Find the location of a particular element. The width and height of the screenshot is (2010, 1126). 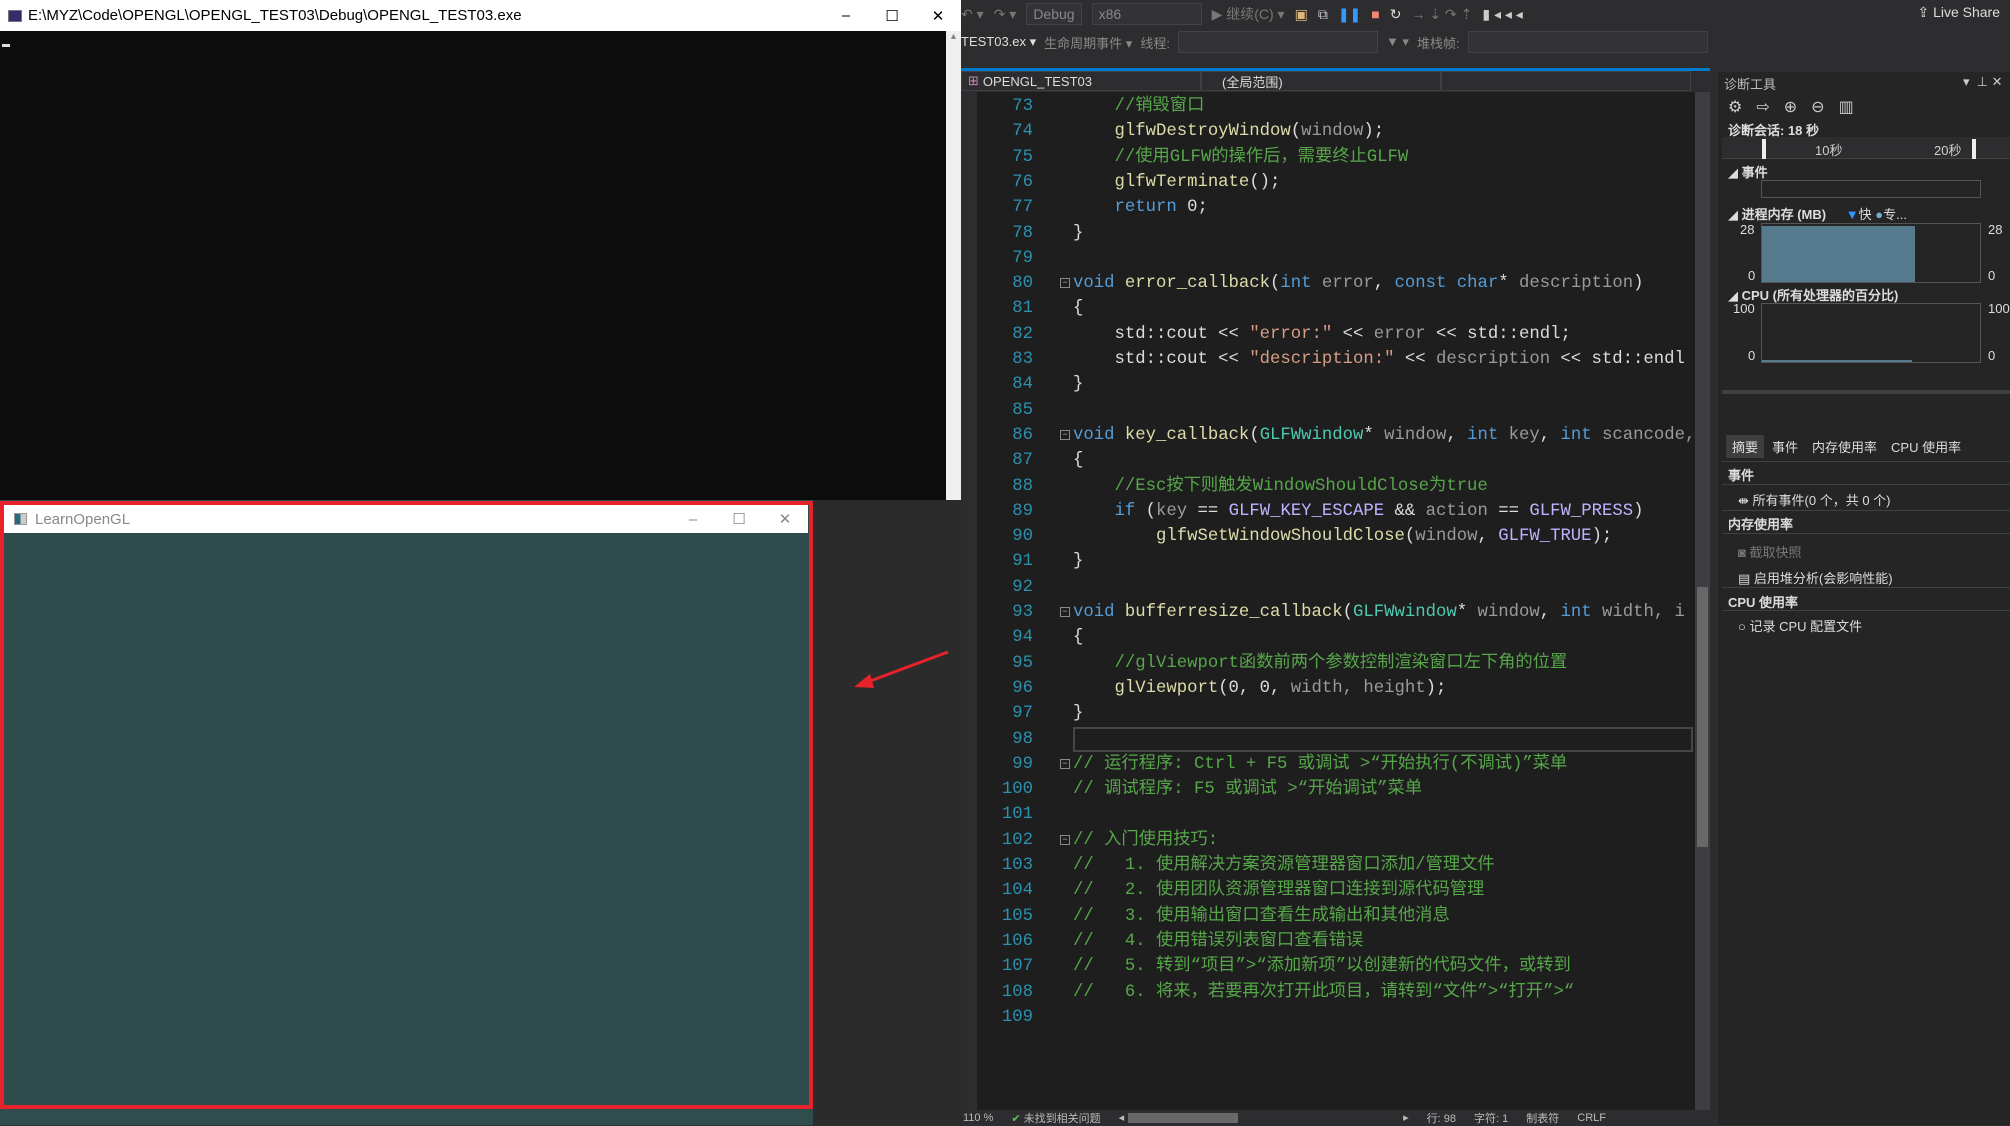

minimize-button: – is located at coordinates (846, 15).